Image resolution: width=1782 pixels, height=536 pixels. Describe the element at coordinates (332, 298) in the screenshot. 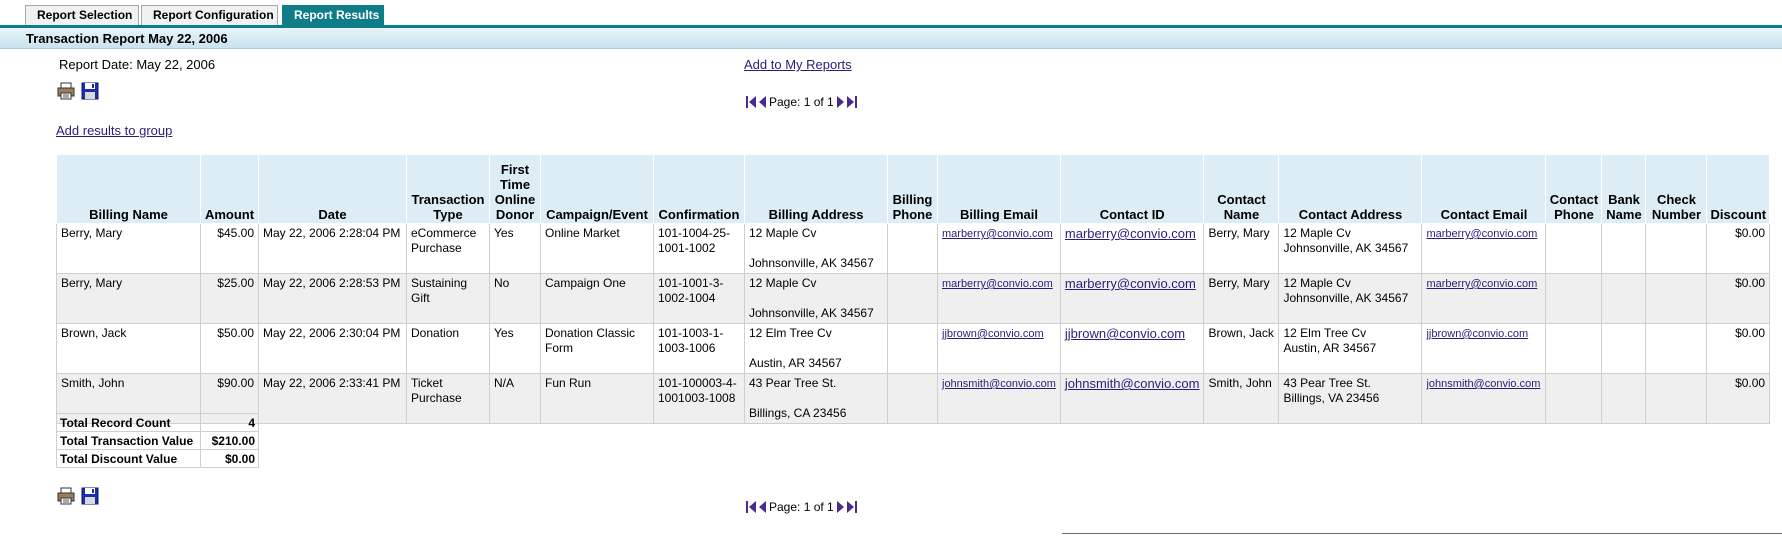

I see `cell-date: May 22, 2006 2:28:53 PM` at that location.